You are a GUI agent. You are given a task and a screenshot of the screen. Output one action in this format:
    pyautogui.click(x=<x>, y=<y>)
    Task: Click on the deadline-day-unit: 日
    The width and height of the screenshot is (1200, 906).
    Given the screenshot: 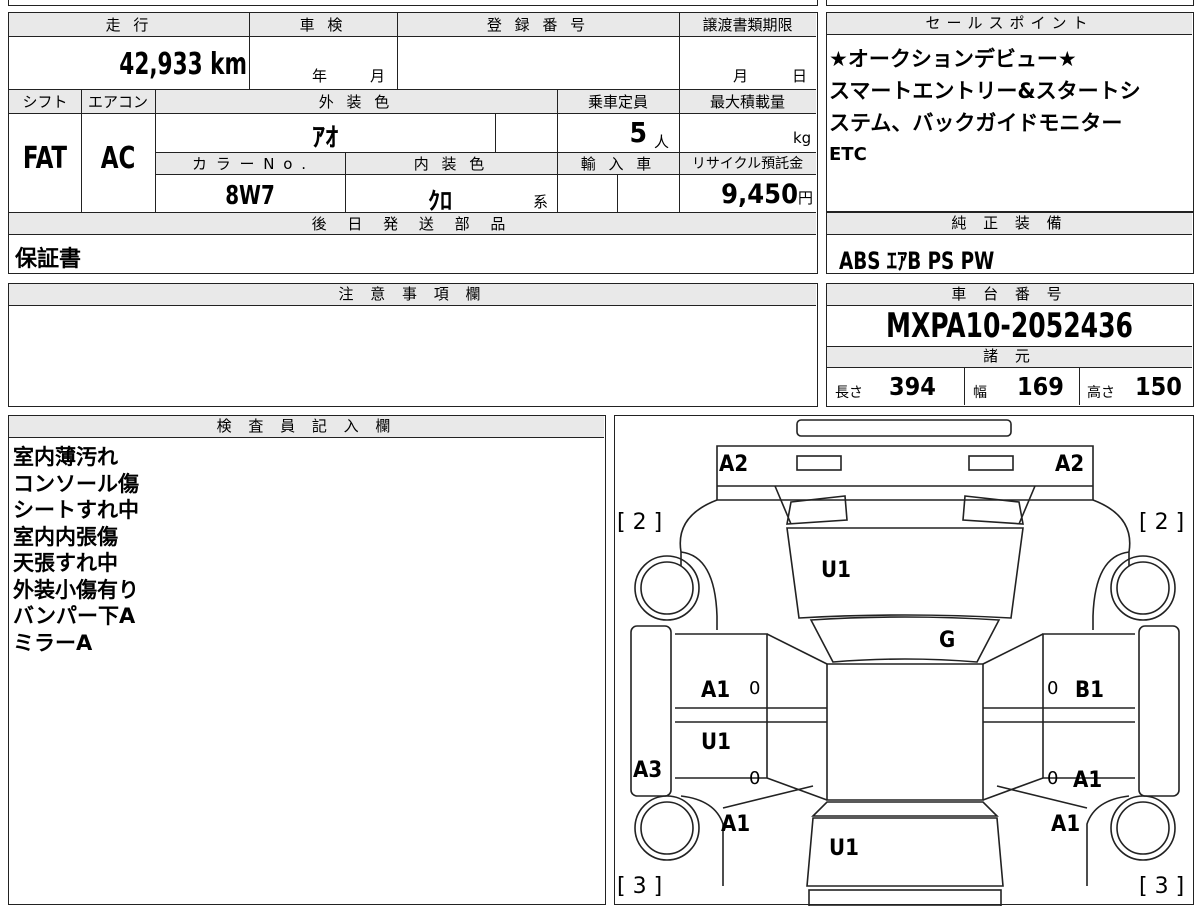 What is the action you would take?
    pyautogui.click(x=800, y=76)
    